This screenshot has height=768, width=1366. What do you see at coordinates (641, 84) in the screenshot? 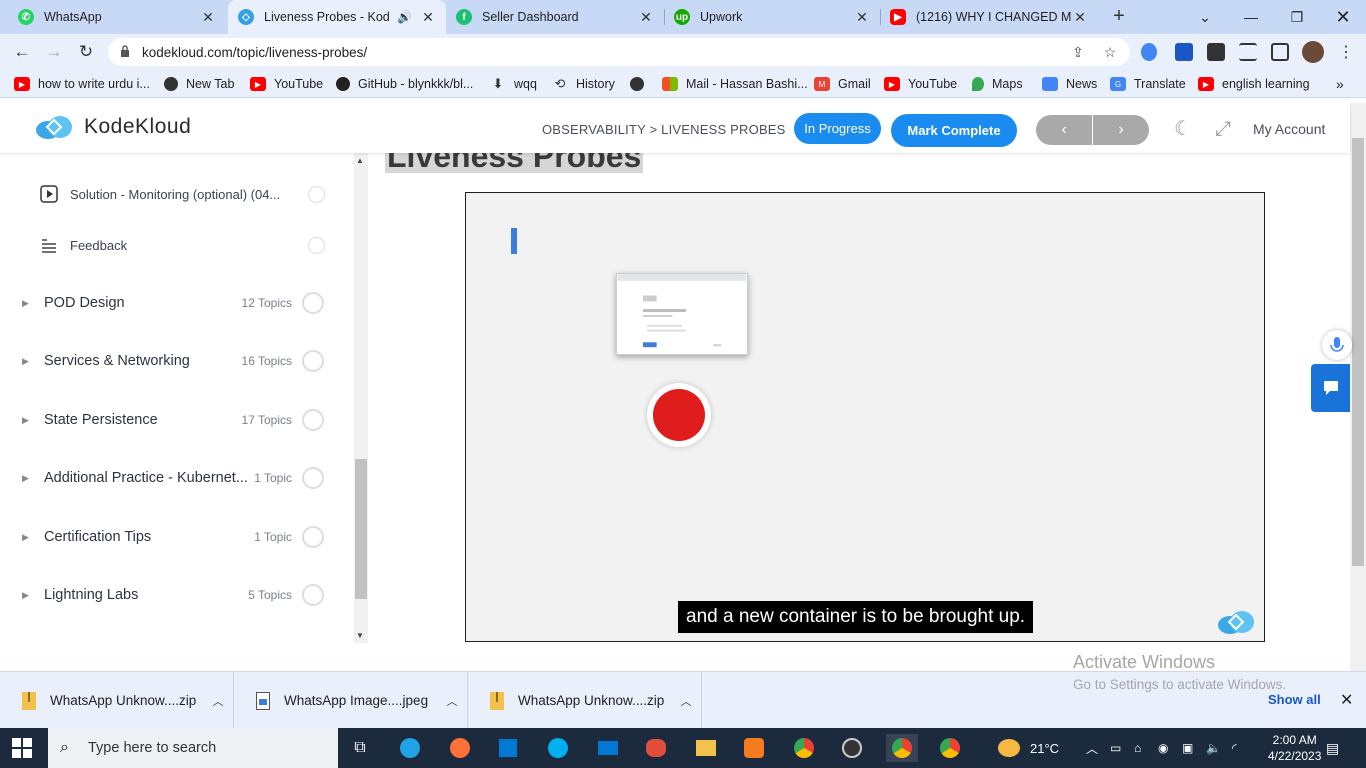
I see `bookmark-item` at bounding box center [641, 84].